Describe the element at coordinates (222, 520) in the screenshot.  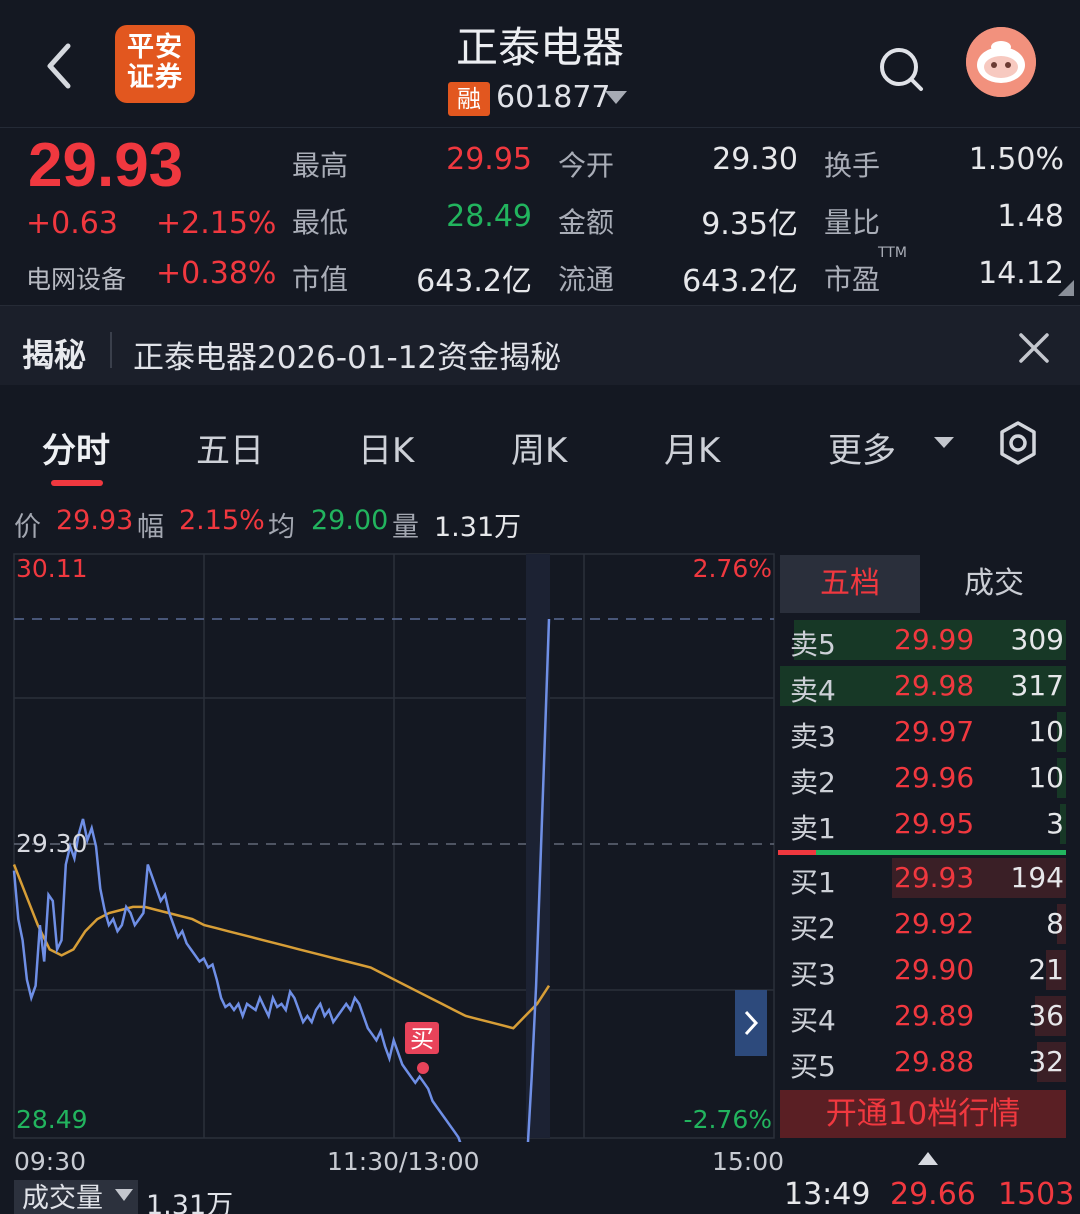
I see `info-amp-value: 2.15%` at that location.